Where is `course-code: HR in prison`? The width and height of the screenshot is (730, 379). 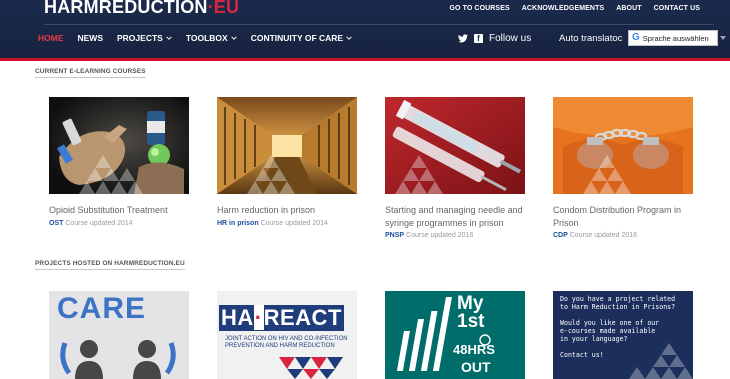 course-code: HR in prison is located at coordinates (238, 223).